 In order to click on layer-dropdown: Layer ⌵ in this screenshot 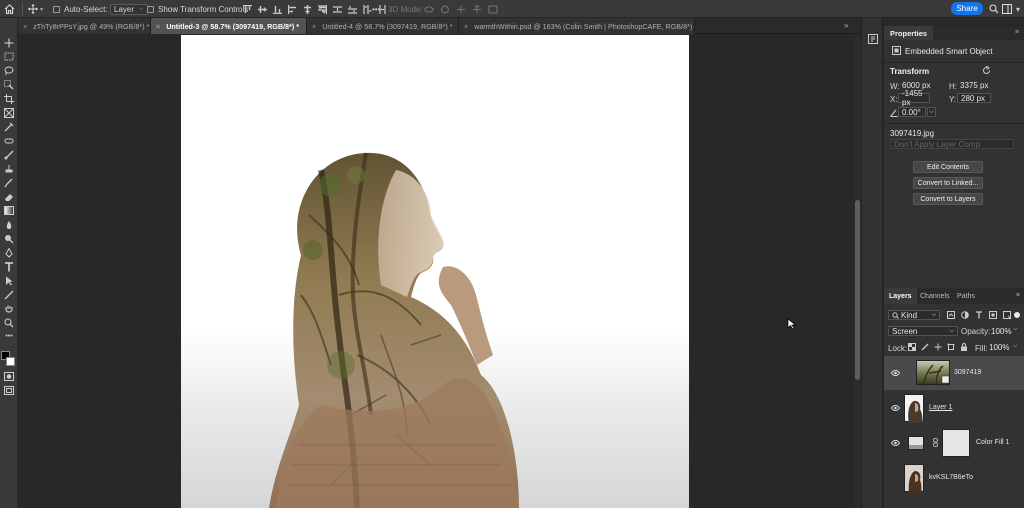, I will do `click(129, 9)`.